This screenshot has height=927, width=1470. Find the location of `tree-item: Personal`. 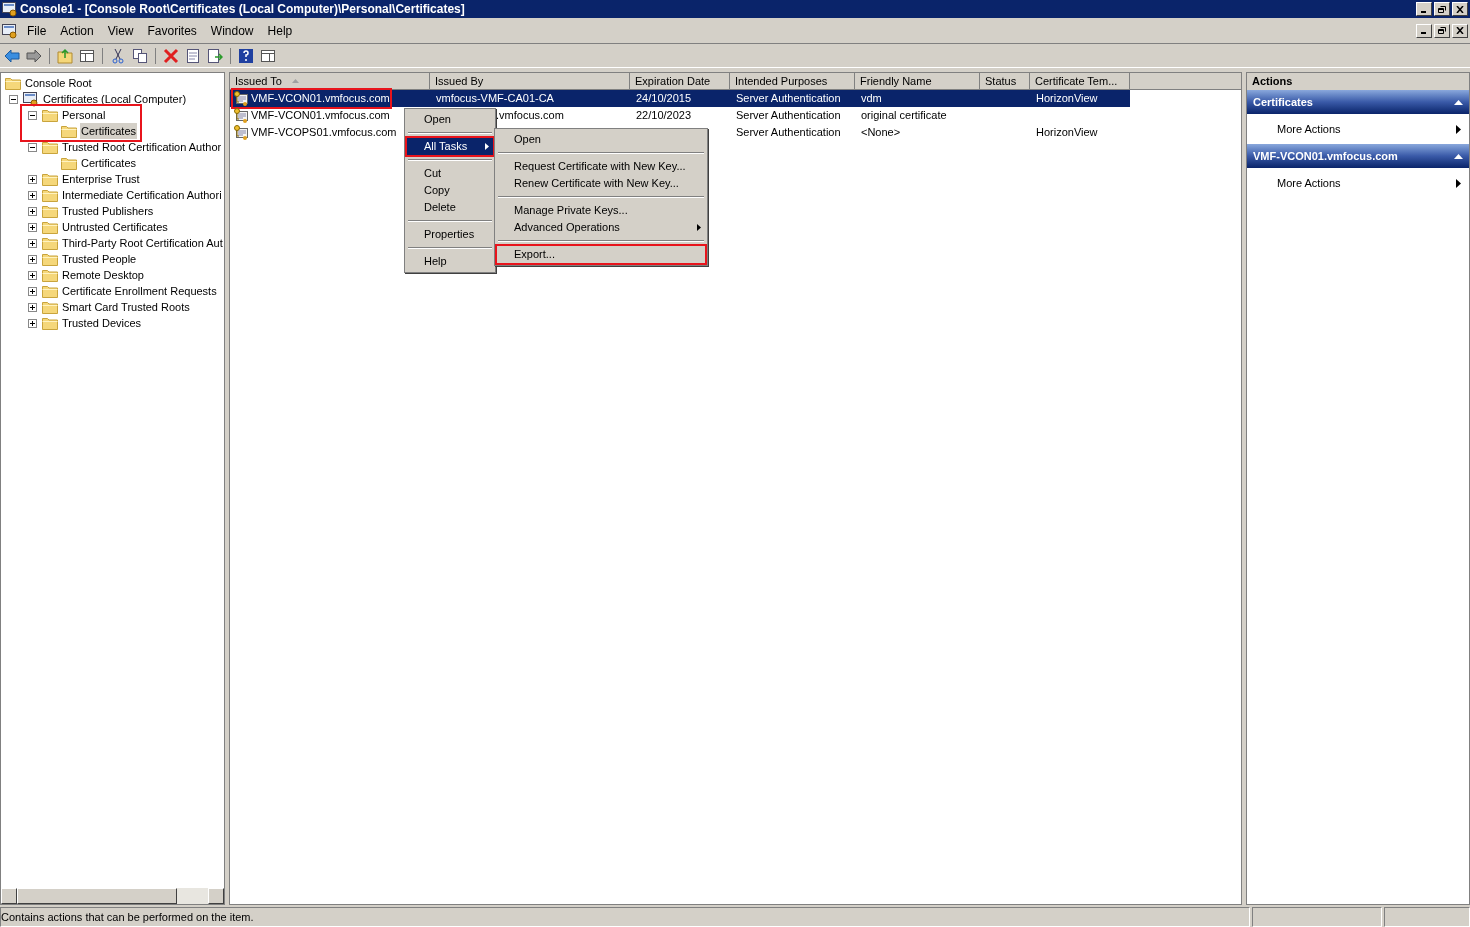

tree-item: Personal is located at coordinates (84, 115).